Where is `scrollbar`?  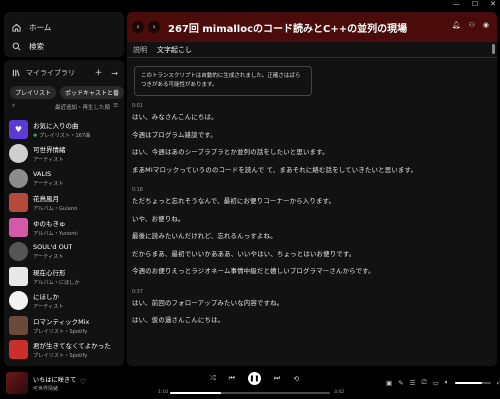
scrollbar is located at coordinates (493, 49).